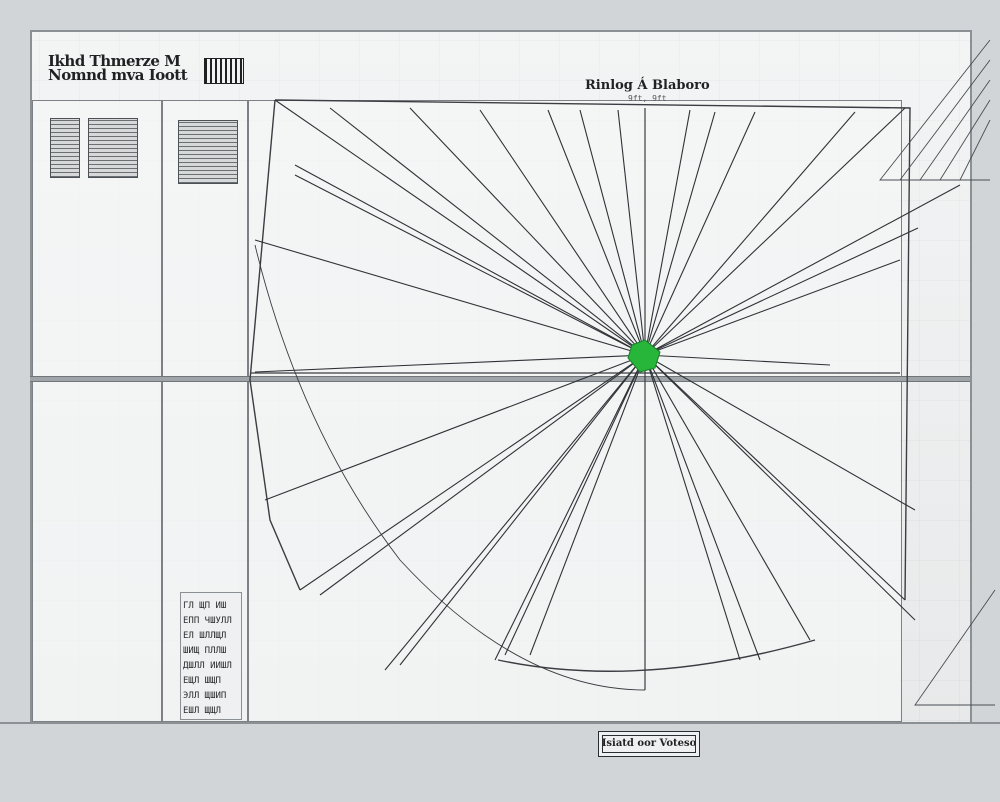 This screenshot has height=802, width=1000. Describe the element at coordinates (275, 345) in the screenshot. I see `frame-outline-left` at that location.